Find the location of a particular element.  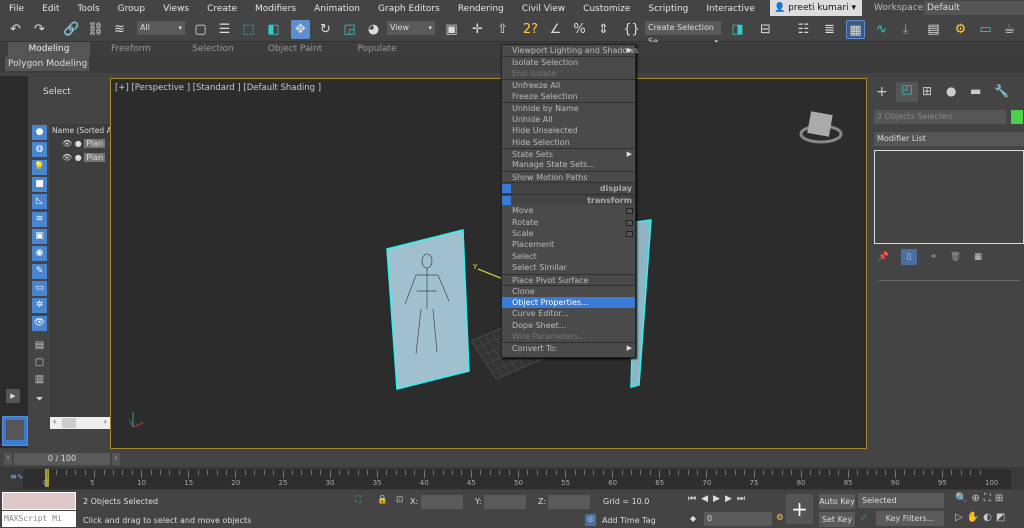

percent-snap-icon: % is located at coordinates (579, 29).